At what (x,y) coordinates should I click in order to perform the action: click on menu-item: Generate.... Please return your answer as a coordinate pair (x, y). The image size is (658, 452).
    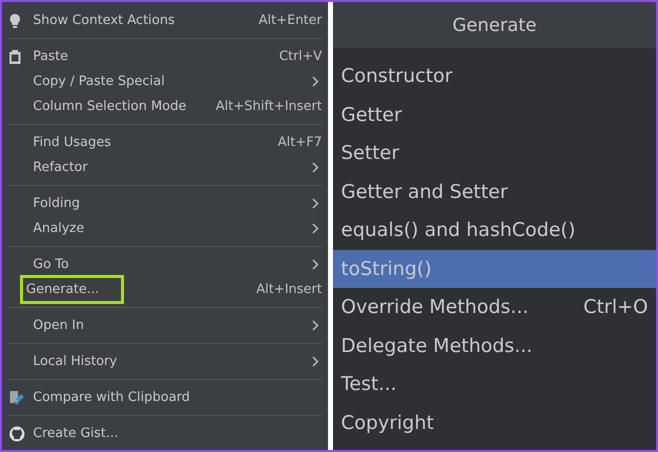
    Looking at the image, I should click on (72, 289).